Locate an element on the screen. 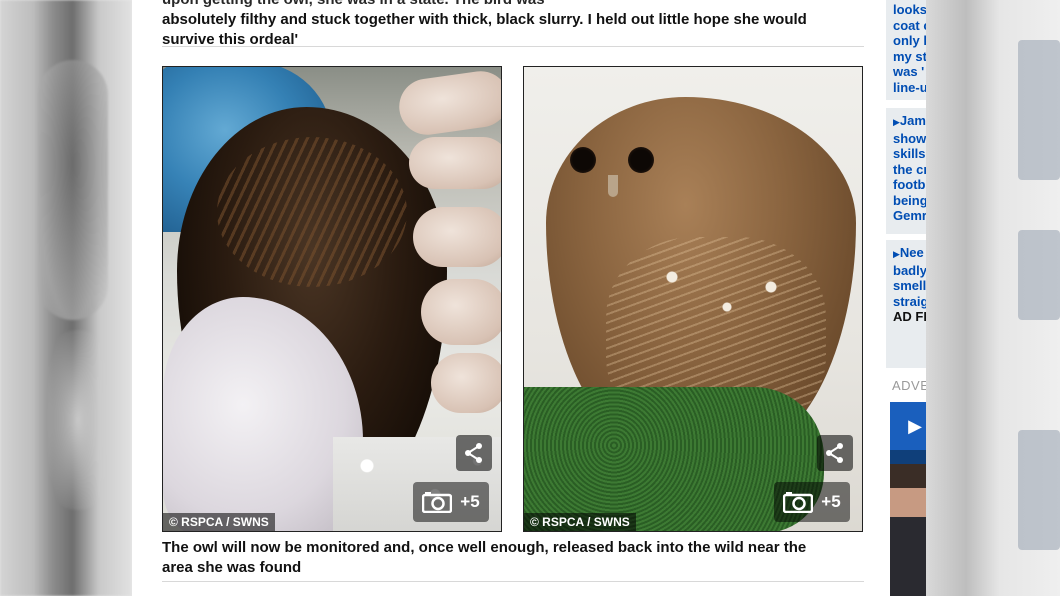 This screenshot has height=596, width=1060. sidebar-story-card: looks coat c only l my st was ' line-u is located at coordinates (906, 50).